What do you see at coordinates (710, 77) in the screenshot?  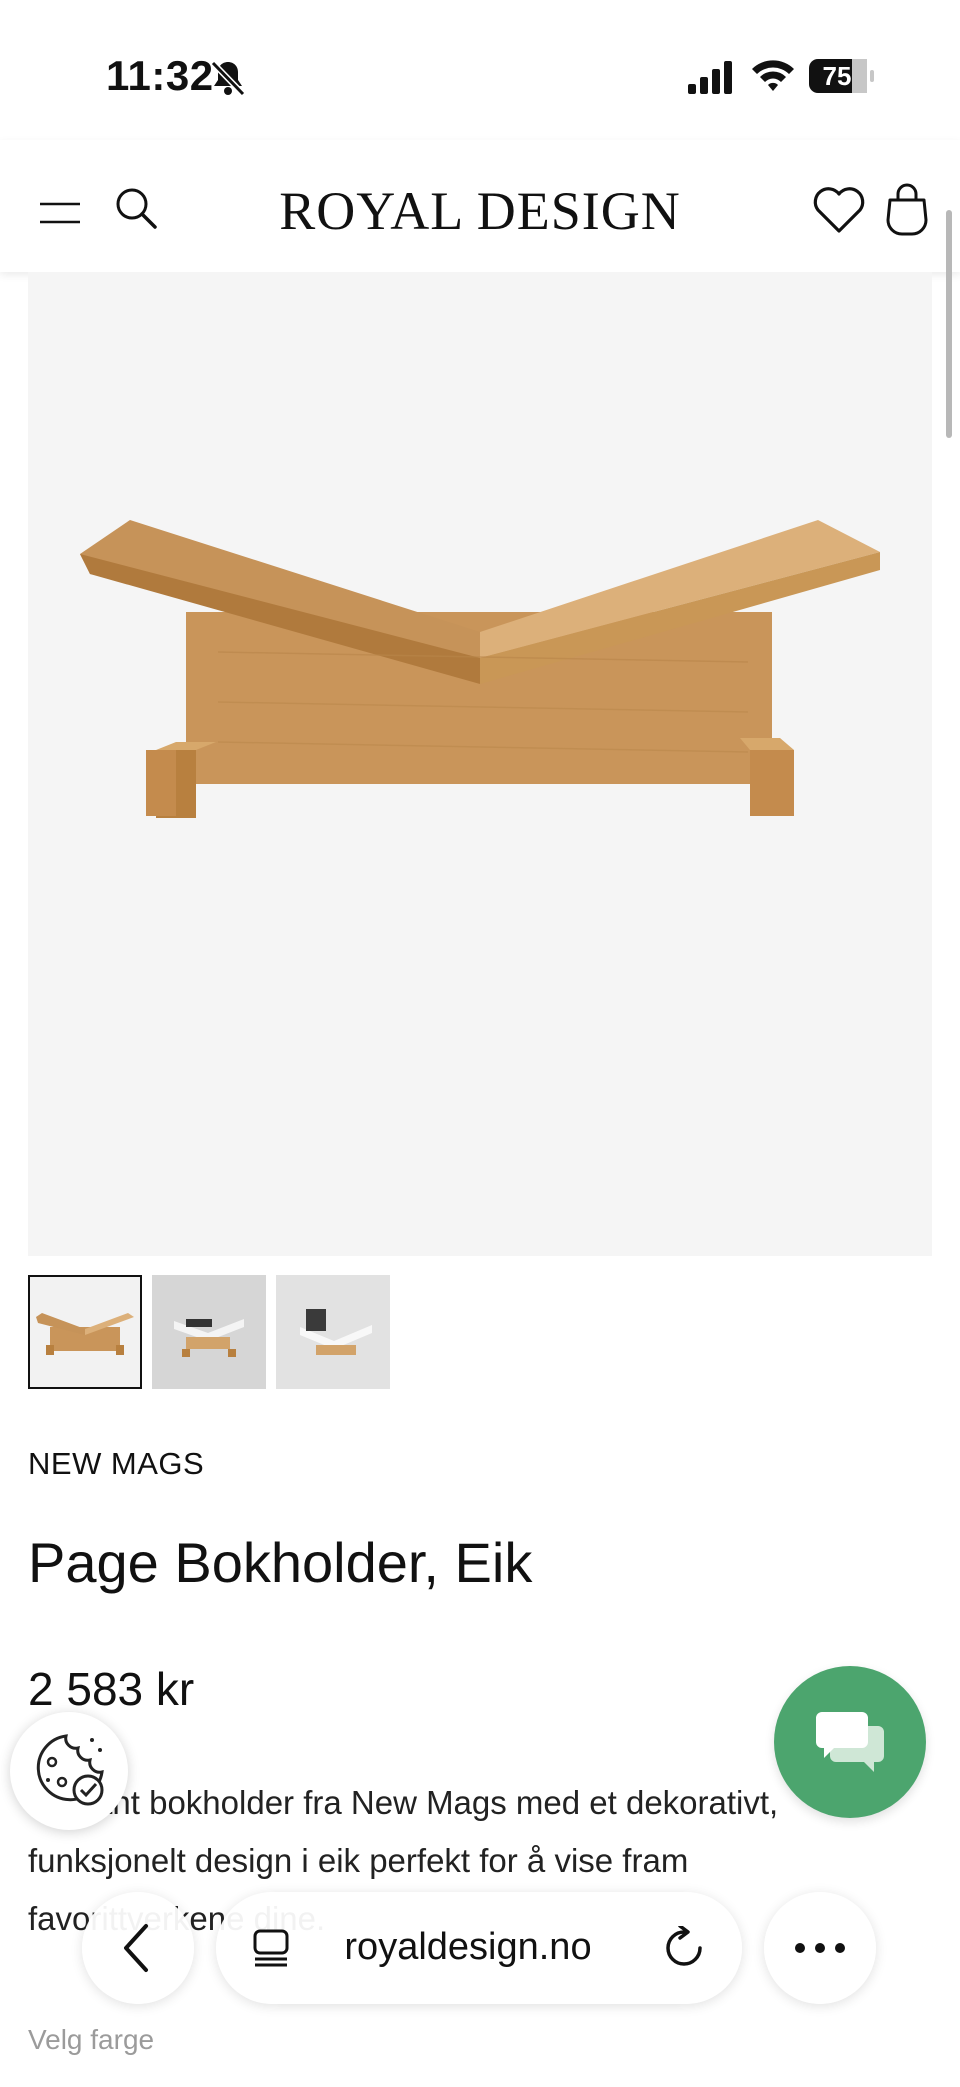 I see `signal-icon` at bounding box center [710, 77].